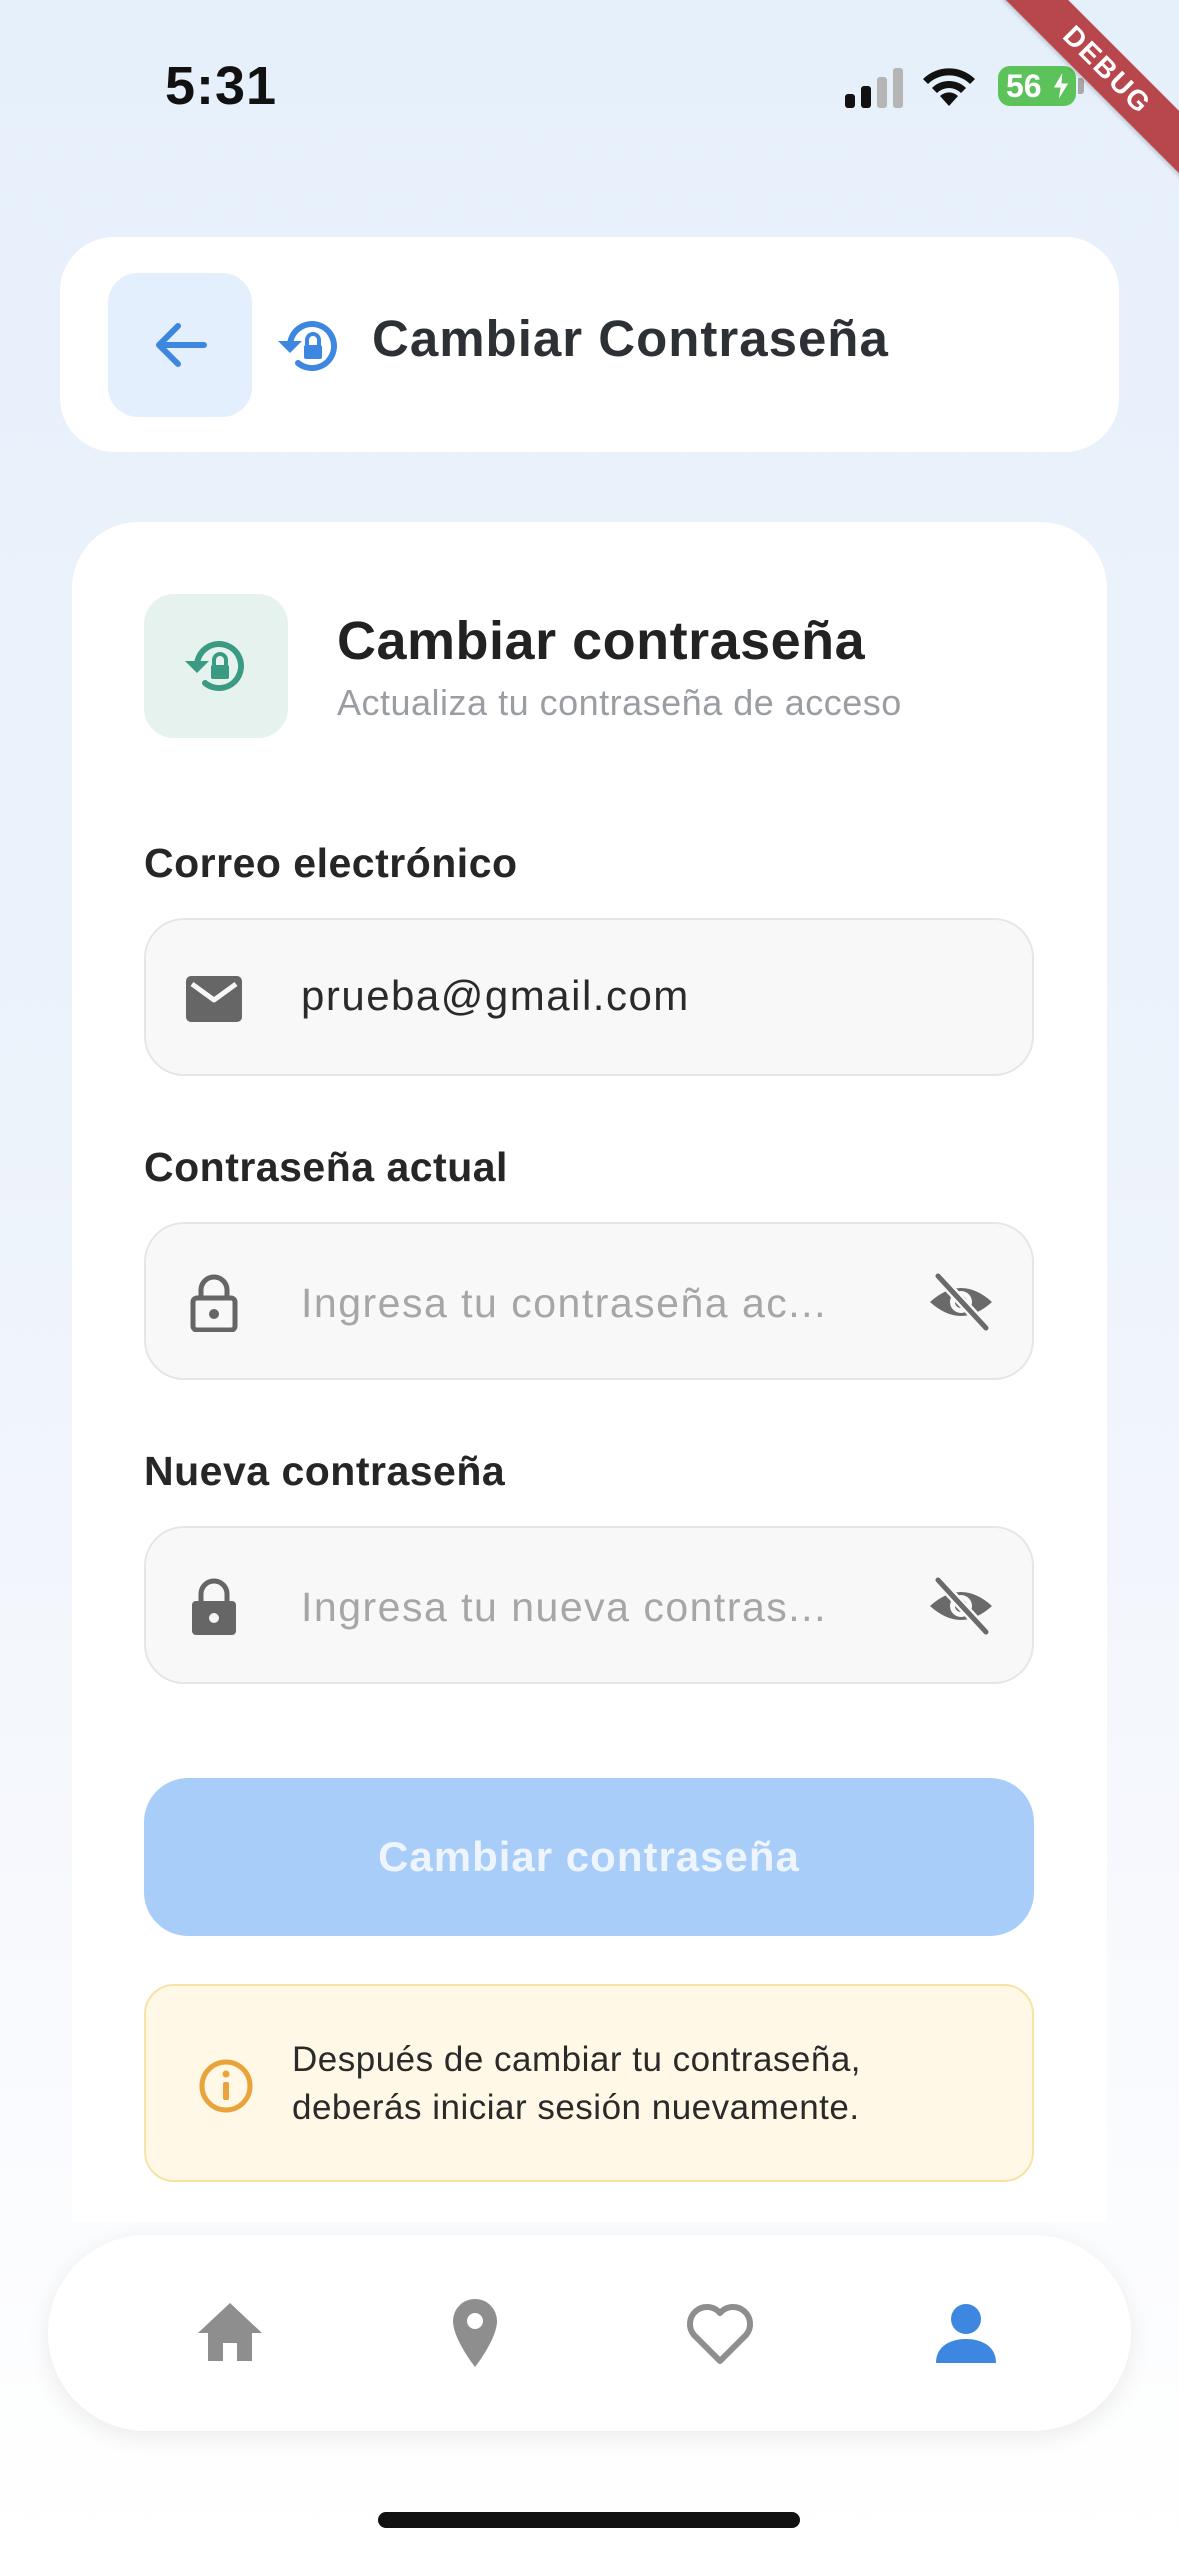  I want to click on lock-icon, so click(214, 1606).